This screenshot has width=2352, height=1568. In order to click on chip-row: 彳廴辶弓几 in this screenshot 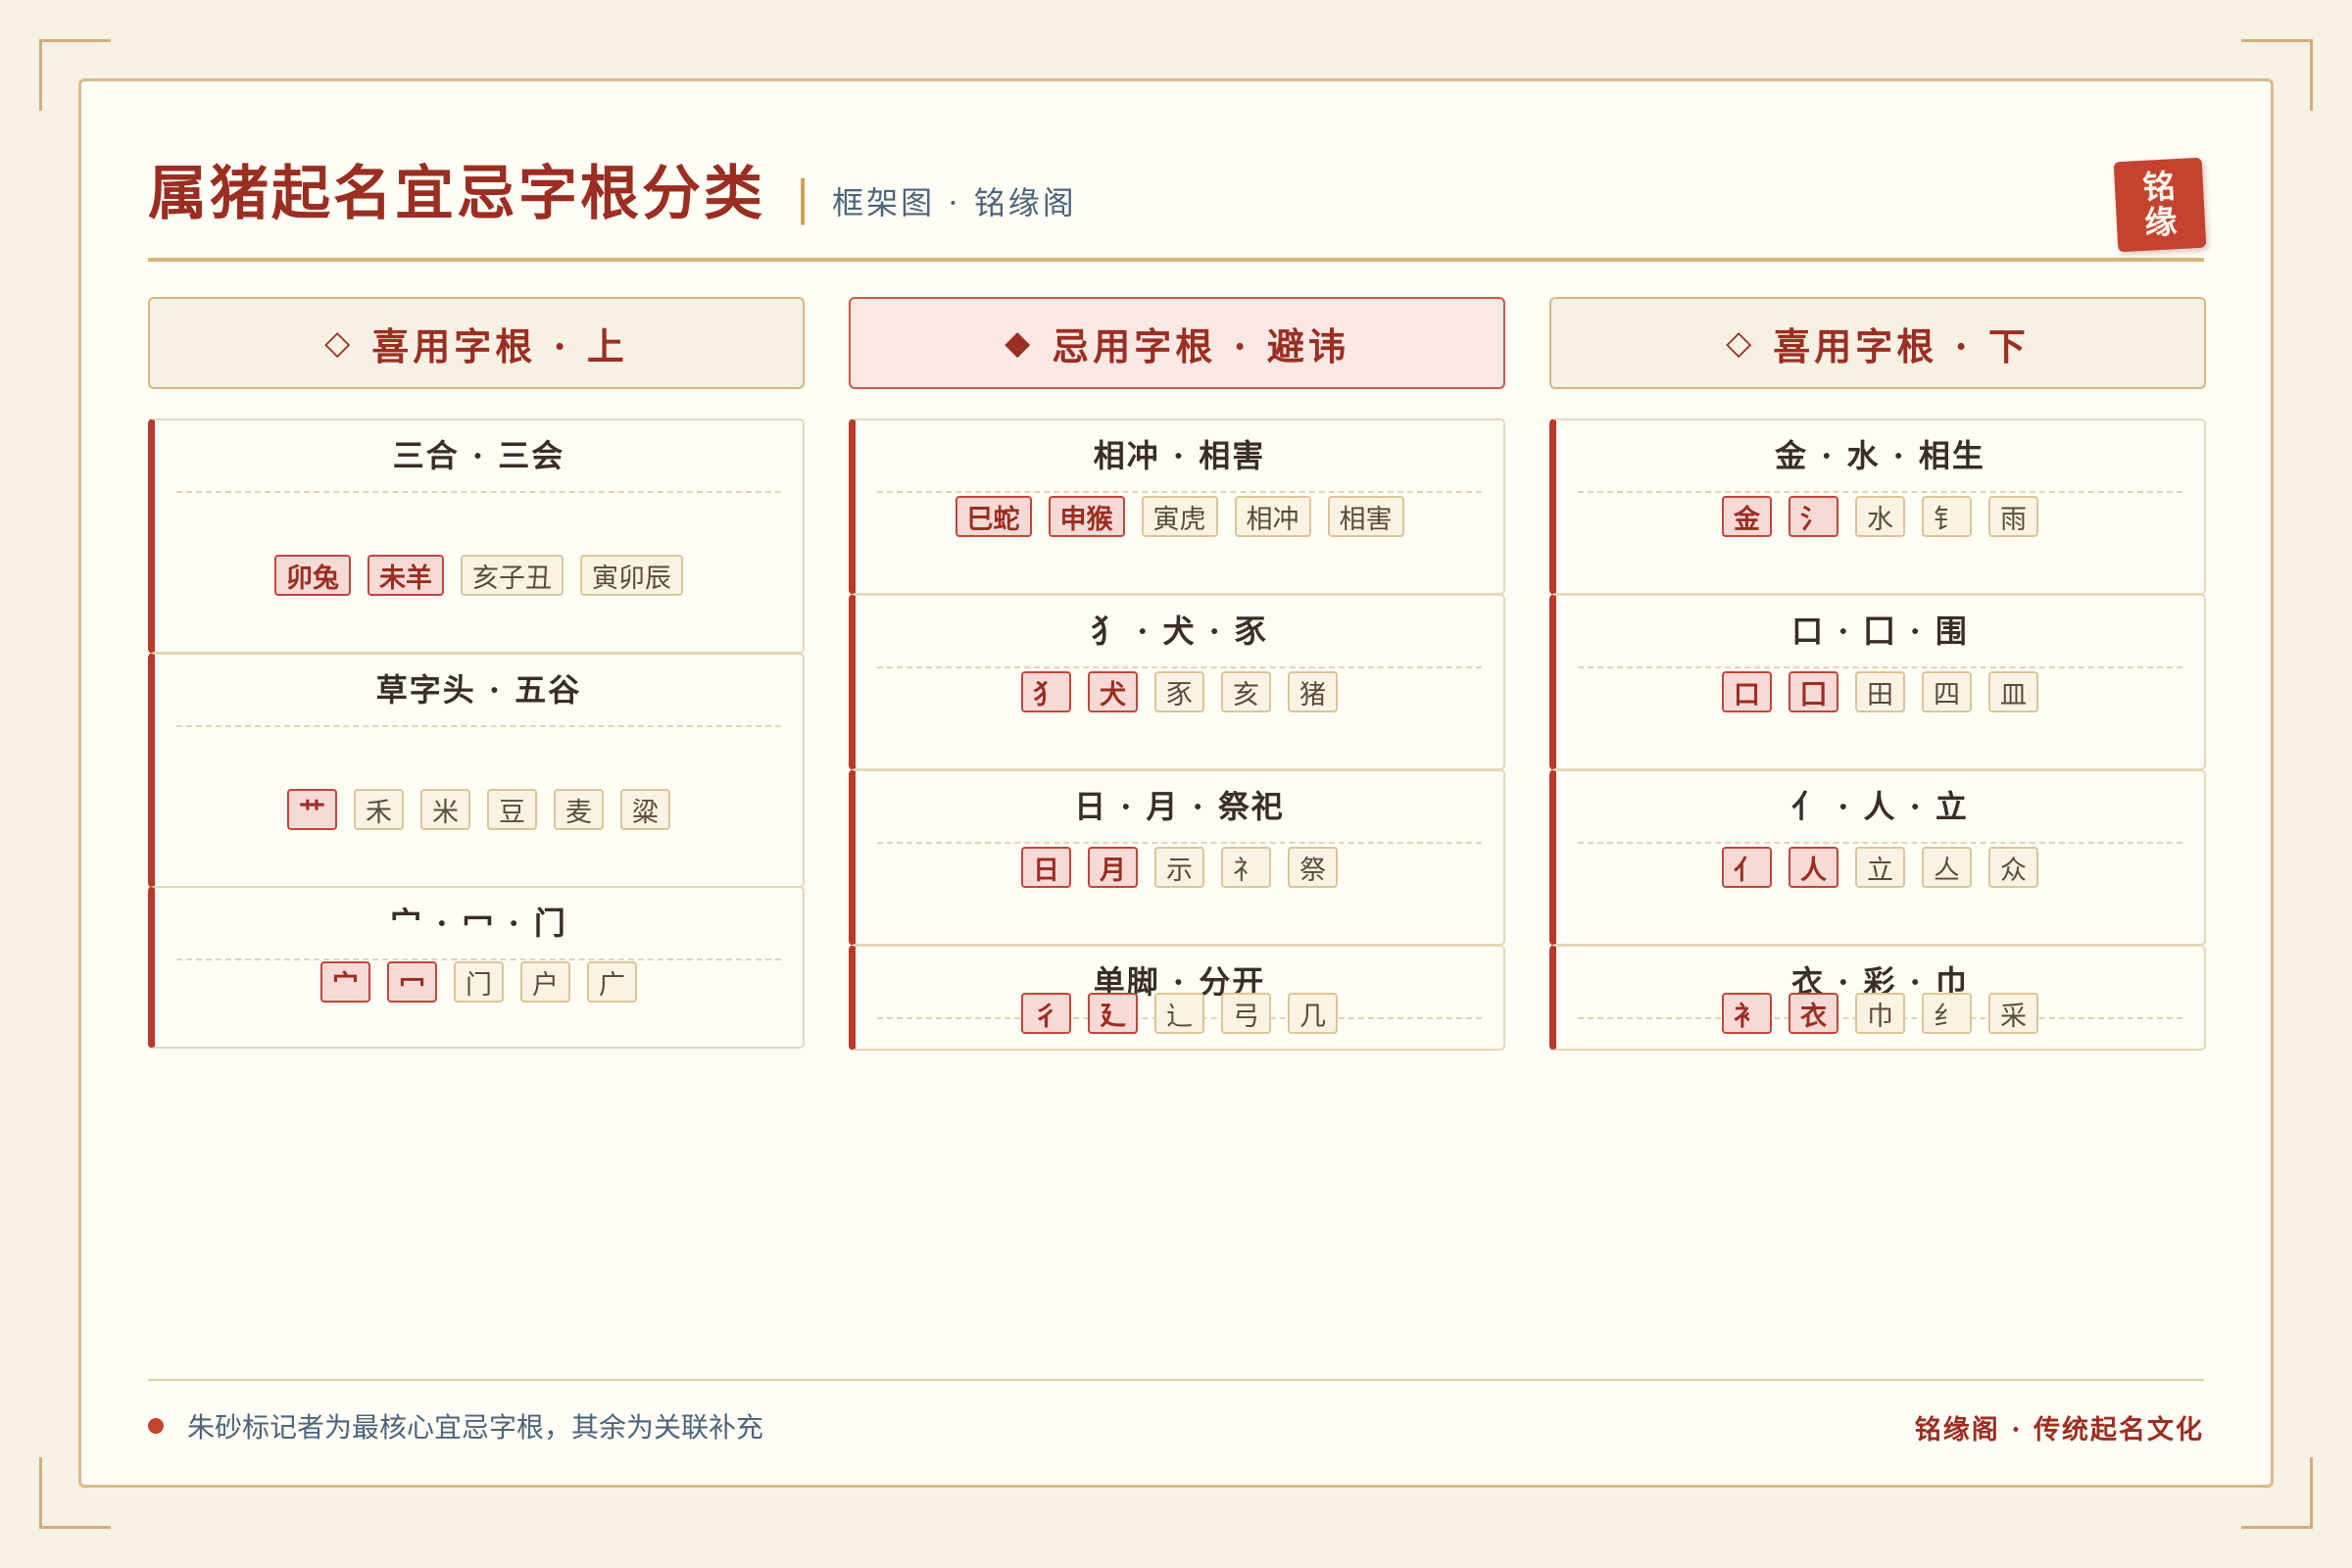, I will do `click(1179, 1013)`.